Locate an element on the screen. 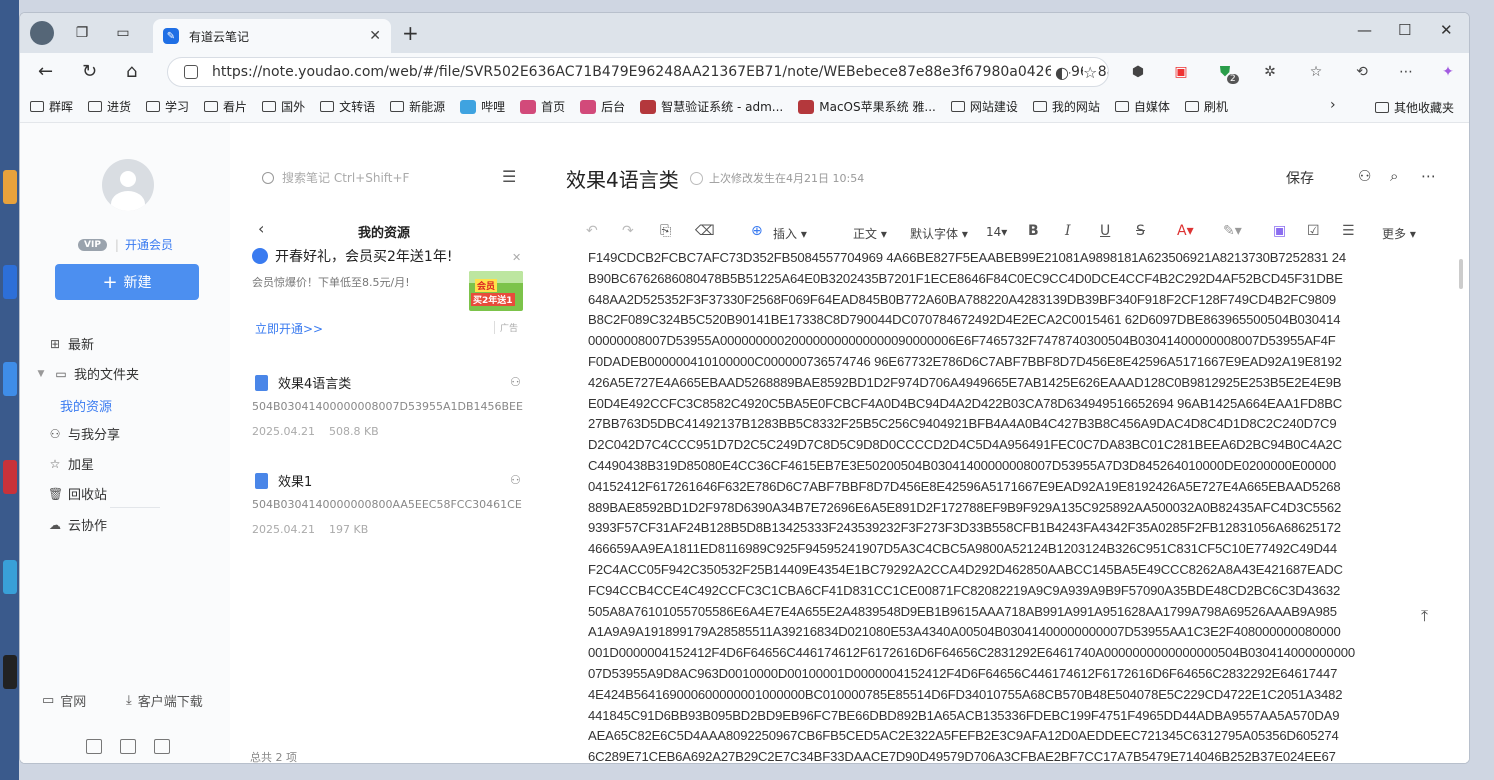  avatar is located at coordinates (128, 185).